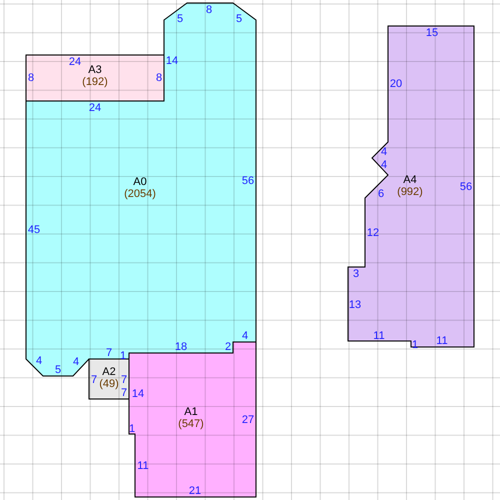  Describe the element at coordinates (228, 347) in the screenshot. I see `dimension-label: 2` at that location.